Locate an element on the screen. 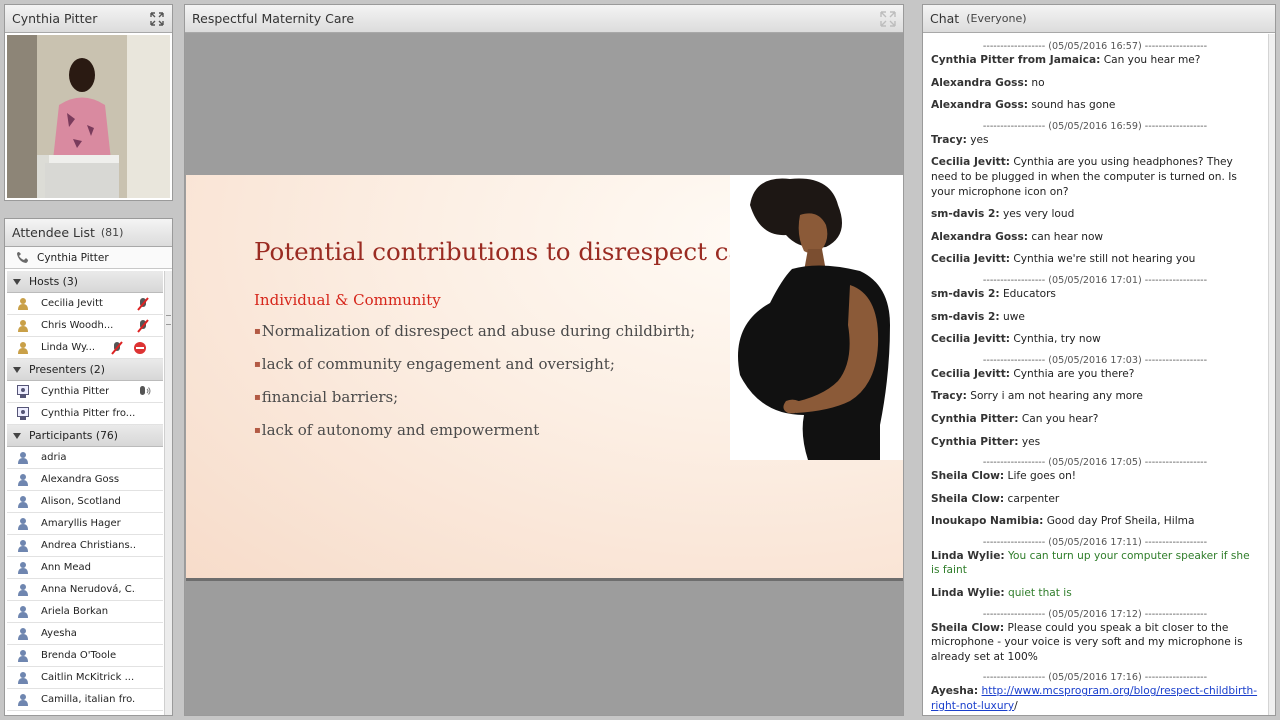 This screenshot has width=1280, height=720. participants-group-label: Participants (76) is located at coordinates (74, 435).